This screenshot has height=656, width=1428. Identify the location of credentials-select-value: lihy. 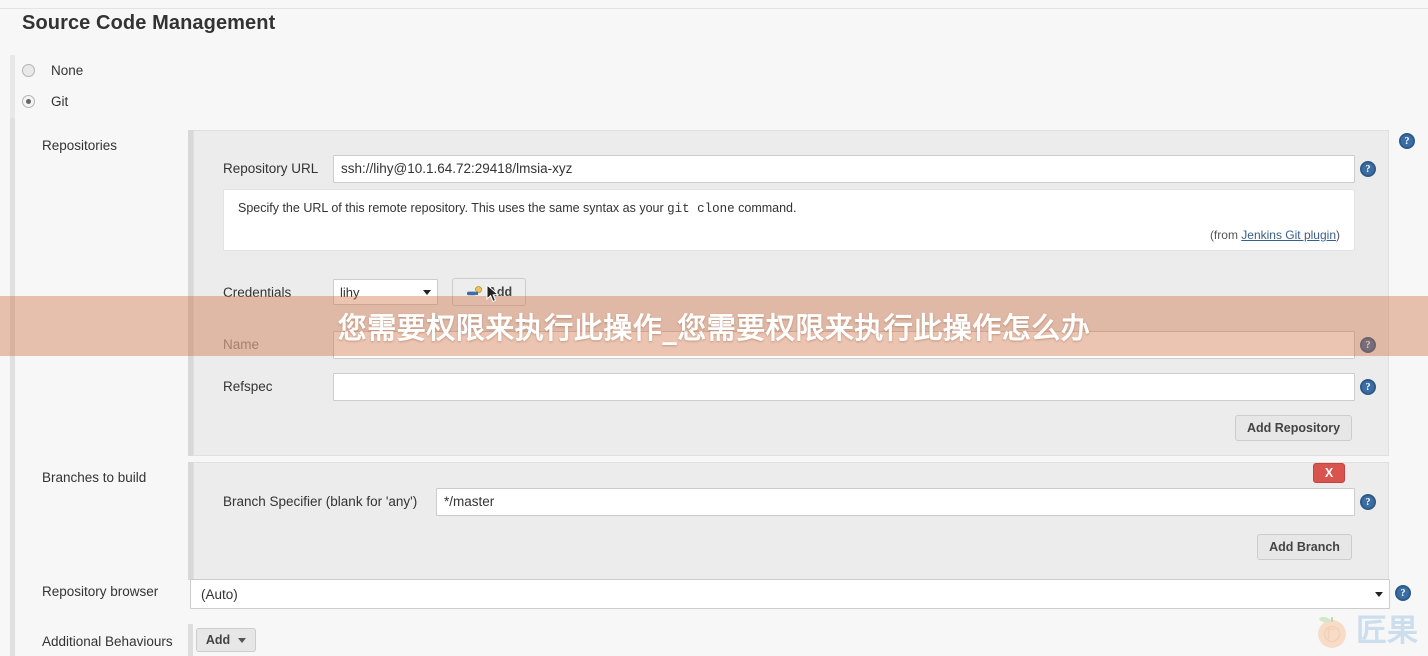
(350, 292).